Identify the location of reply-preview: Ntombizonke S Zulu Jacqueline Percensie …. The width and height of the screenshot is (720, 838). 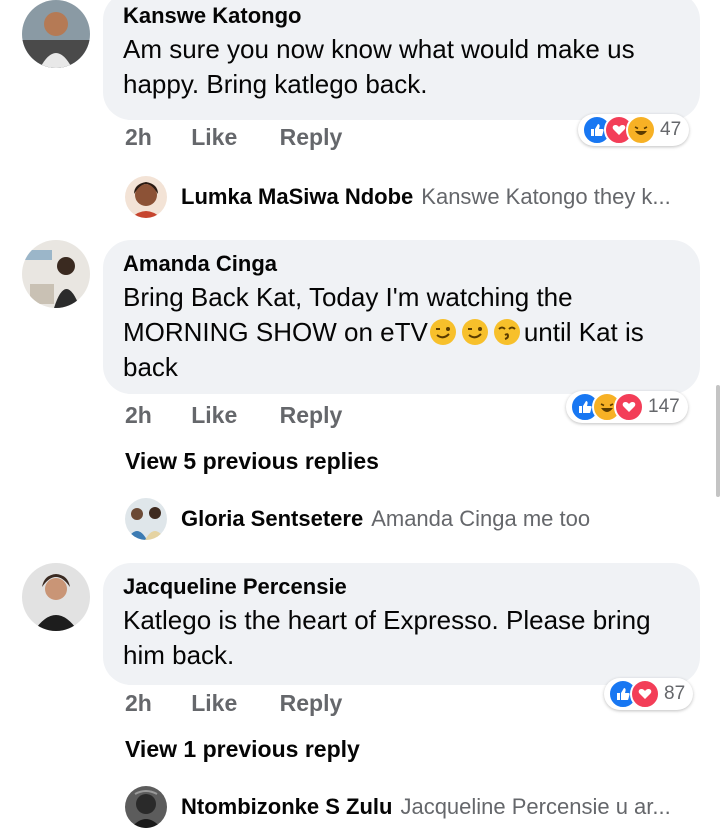
(398, 807).